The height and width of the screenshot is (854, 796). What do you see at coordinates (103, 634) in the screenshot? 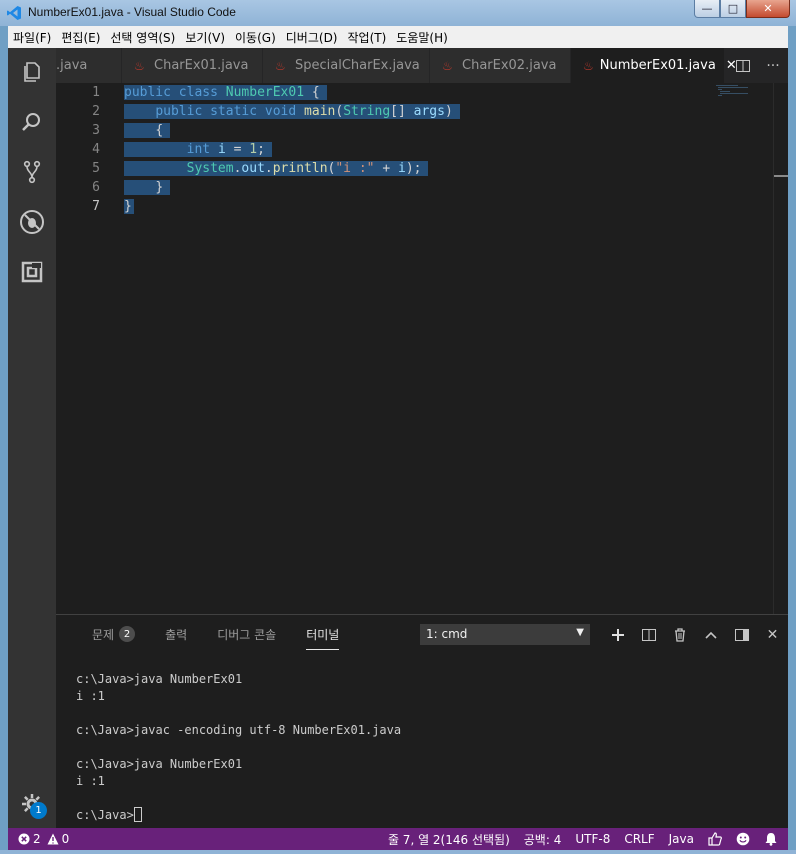
I see `tab-problems-label: 문제` at bounding box center [103, 634].